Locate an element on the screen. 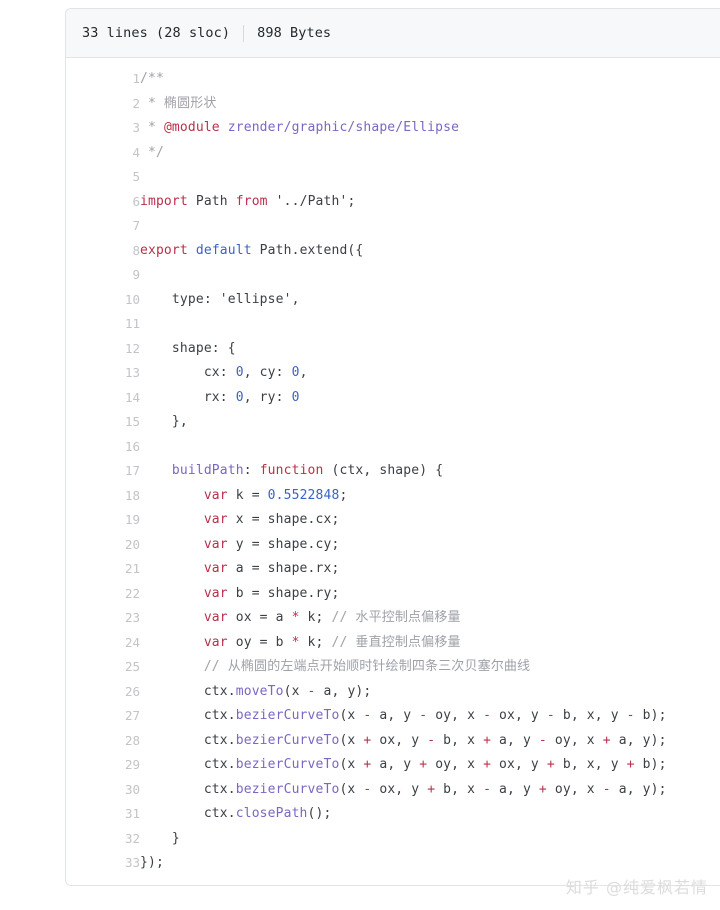 The image size is (720, 910). code-line-content: export default Path.extend({ is located at coordinates (430, 251).